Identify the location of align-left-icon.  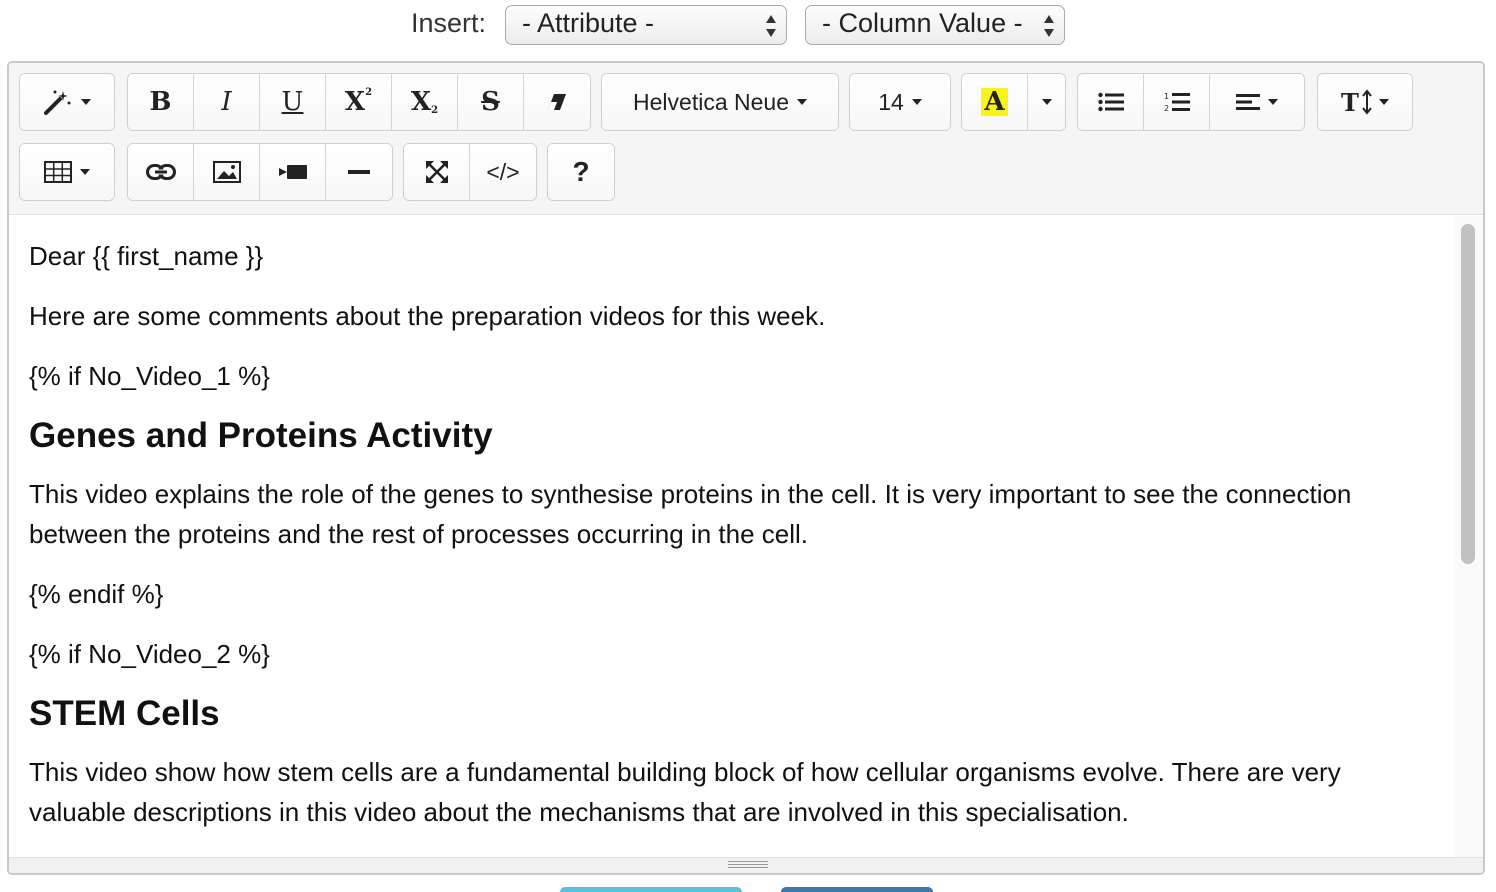
(1248, 102).